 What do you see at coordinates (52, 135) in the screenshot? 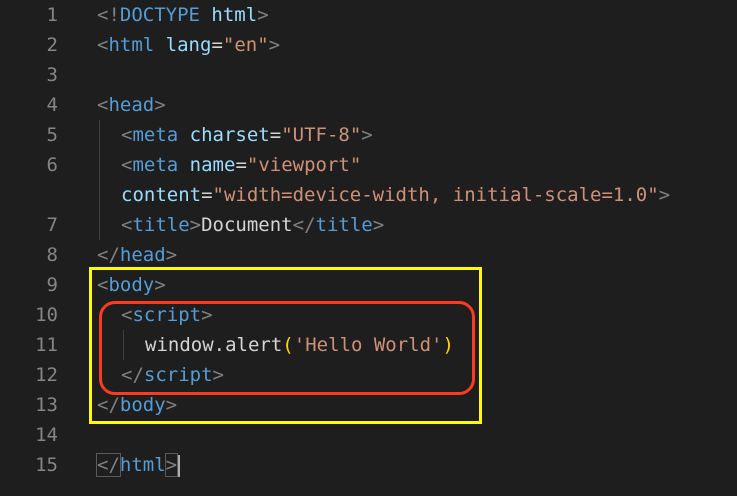
I see `line-number: 5` at bounding box center [52, 135].